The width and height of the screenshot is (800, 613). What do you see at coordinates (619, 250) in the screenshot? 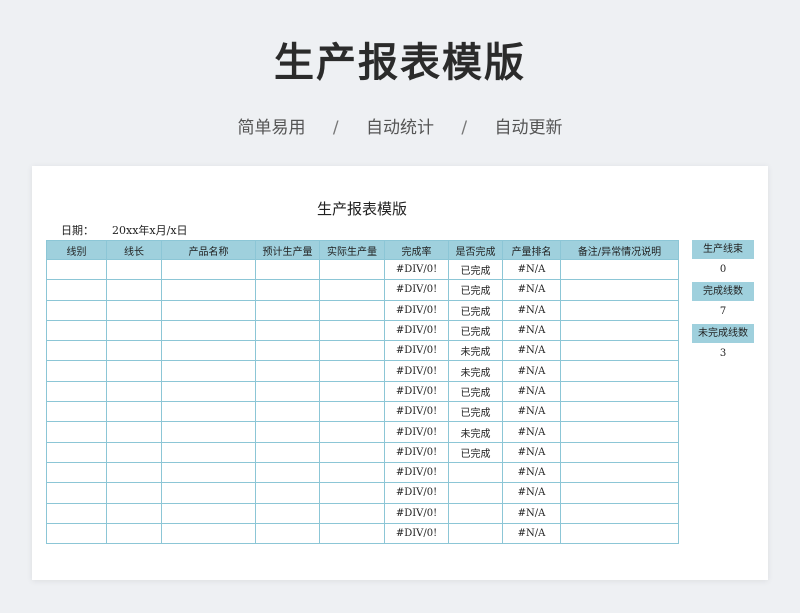
I see `column-header: 备注/异常情况说明` at bounding box center [619, 250].